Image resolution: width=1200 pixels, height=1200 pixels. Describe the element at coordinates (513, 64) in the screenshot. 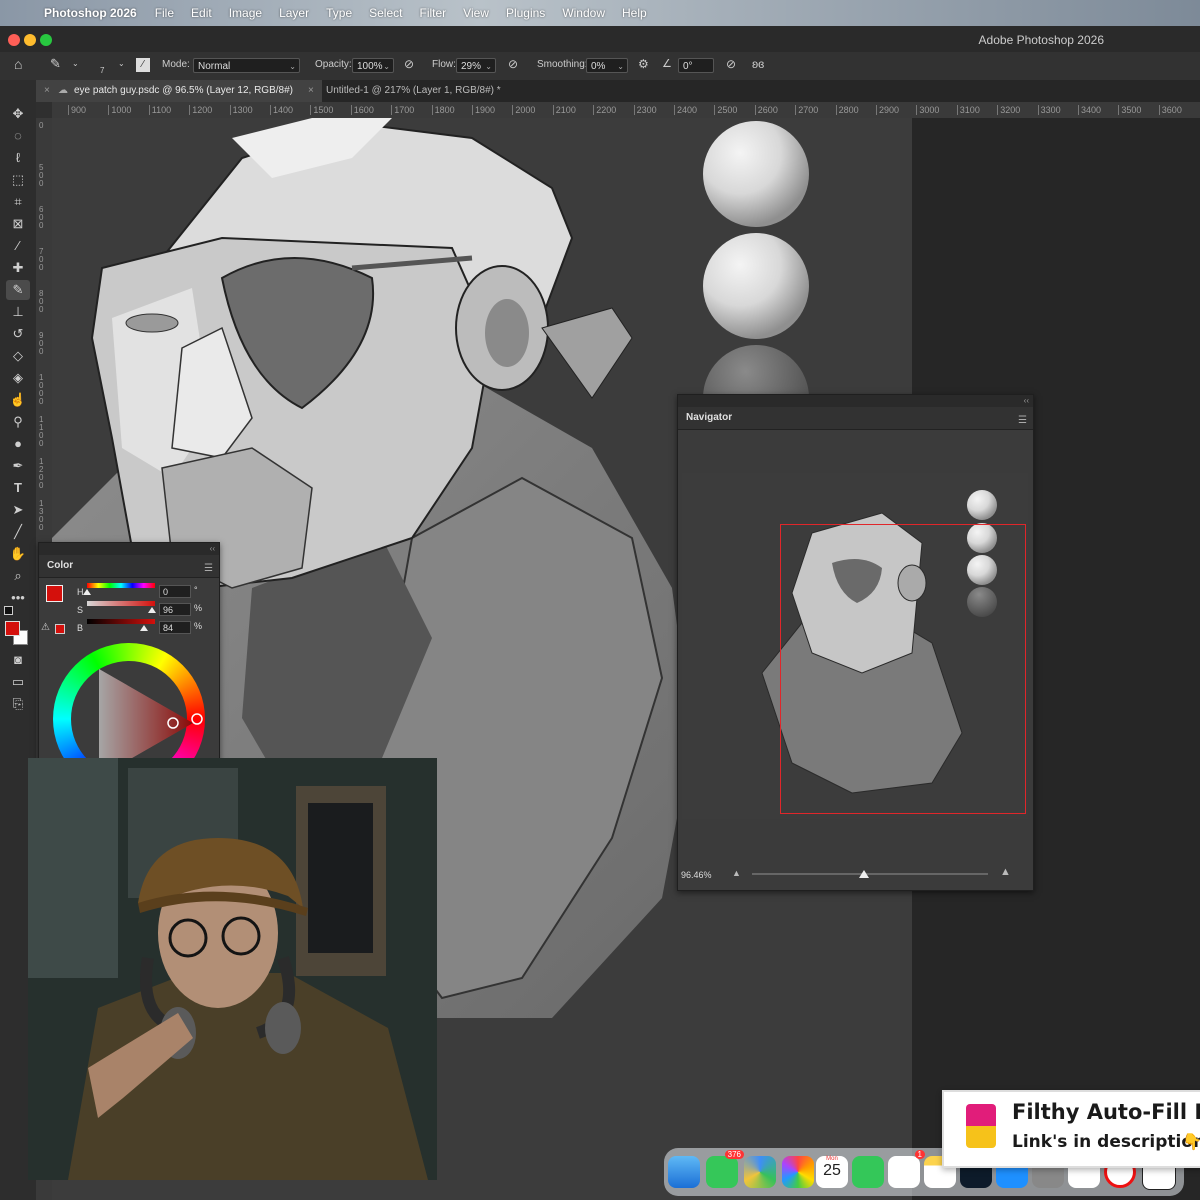

I see `airbrush-icon: ⊘` at that location.